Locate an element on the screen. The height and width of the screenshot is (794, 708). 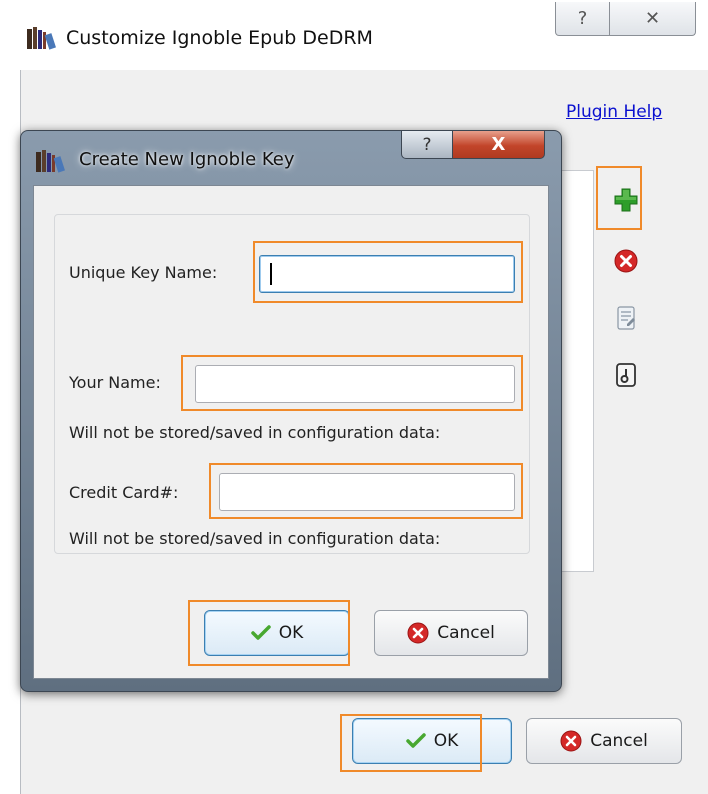
plus-icon is located at coordinates (626, 200).